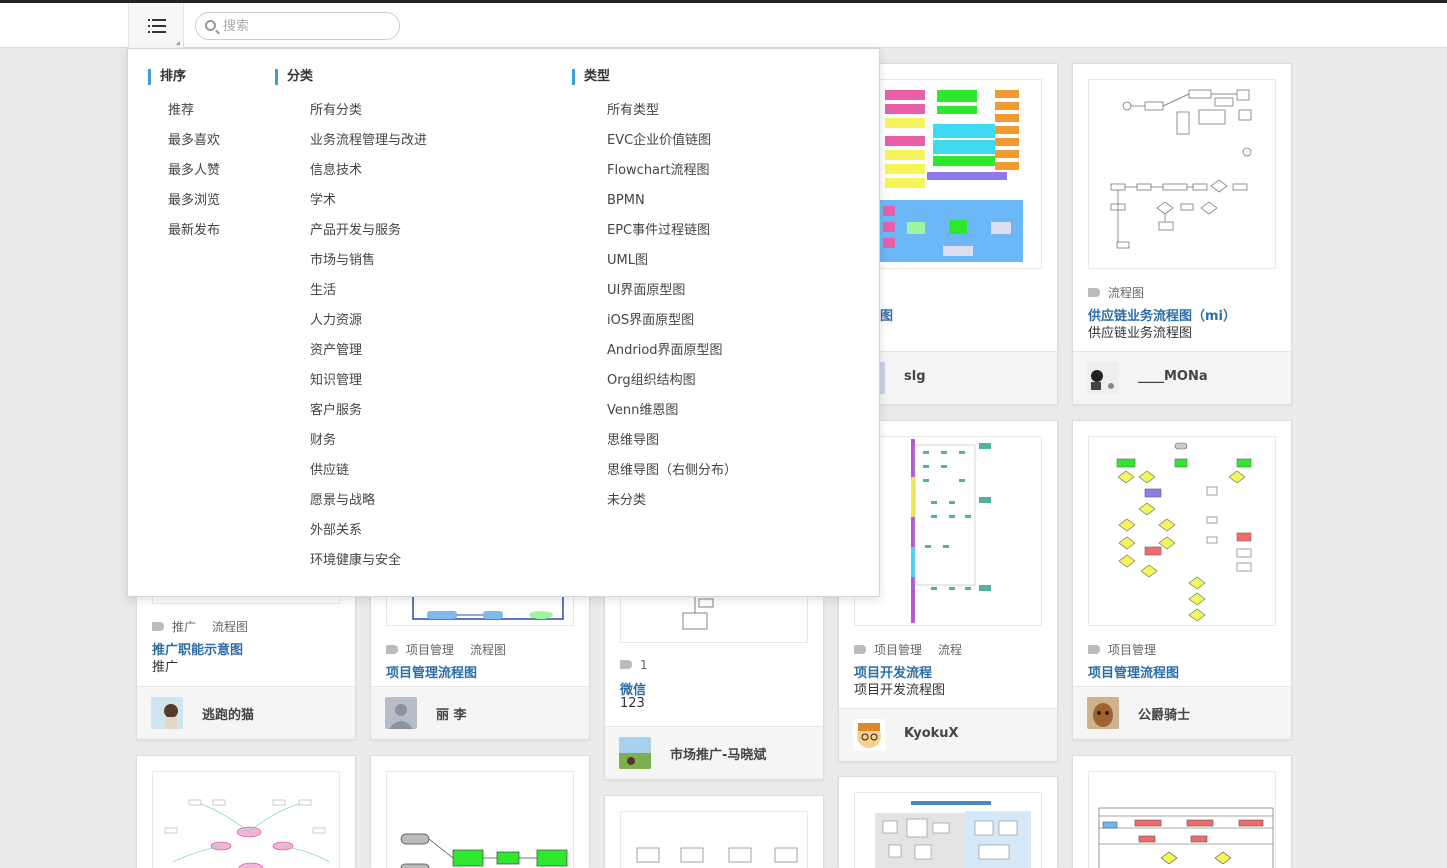 This screenshot has width=1447, height=868. I want to click on type-item: 所有类型, so click(672, 116).